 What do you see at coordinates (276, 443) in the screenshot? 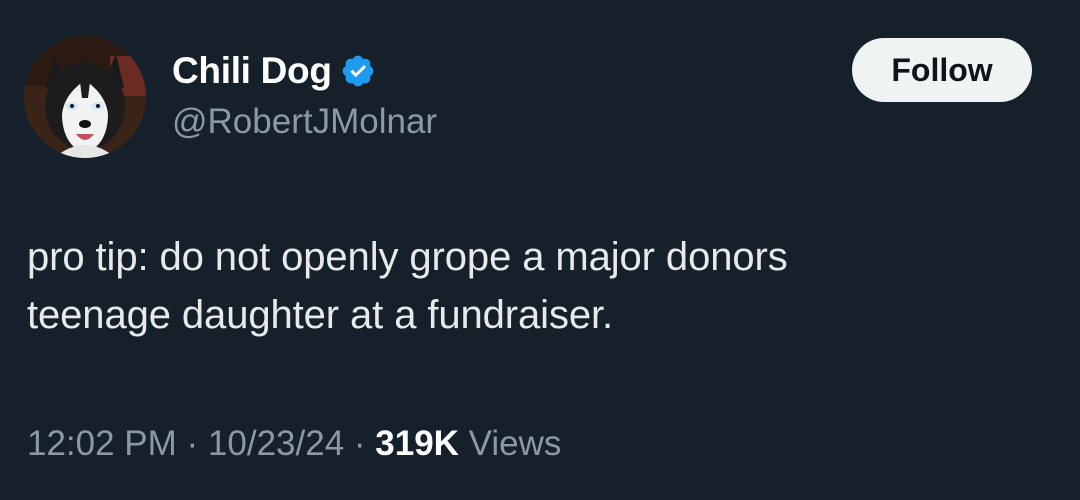
I see `tweet-date: 10/23/24` at bounding box center [276, 443].